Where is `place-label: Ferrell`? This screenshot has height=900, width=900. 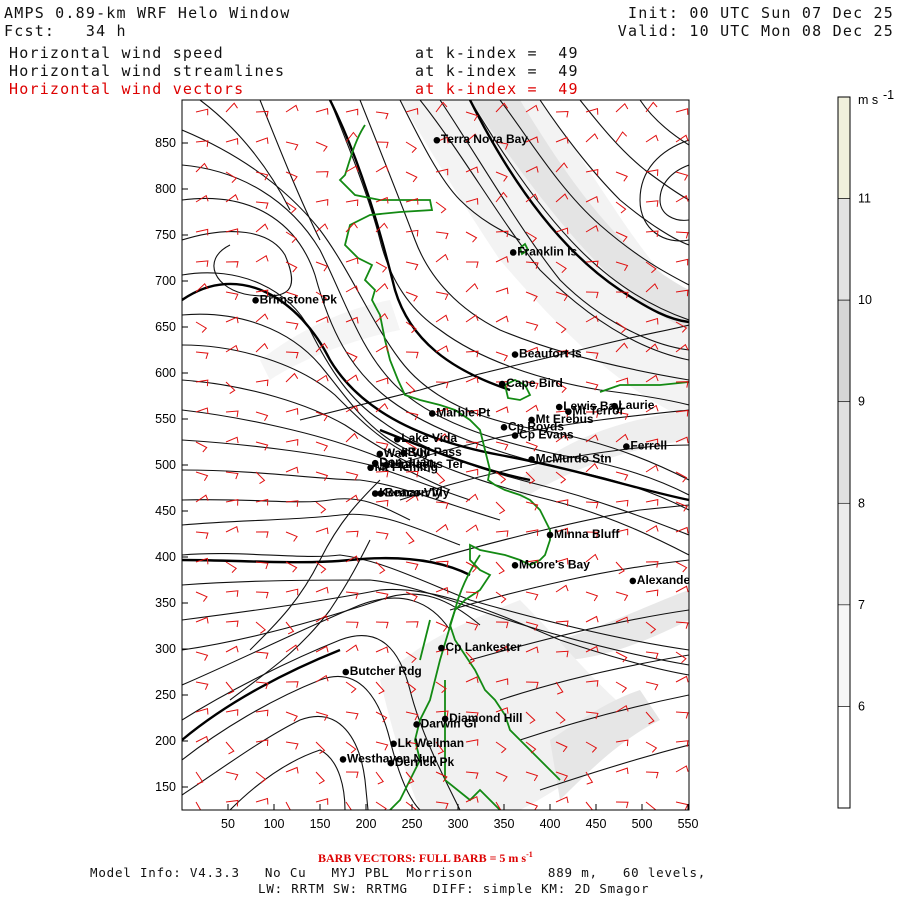 place-label: Ferrell is located at coordinates (648, 446).